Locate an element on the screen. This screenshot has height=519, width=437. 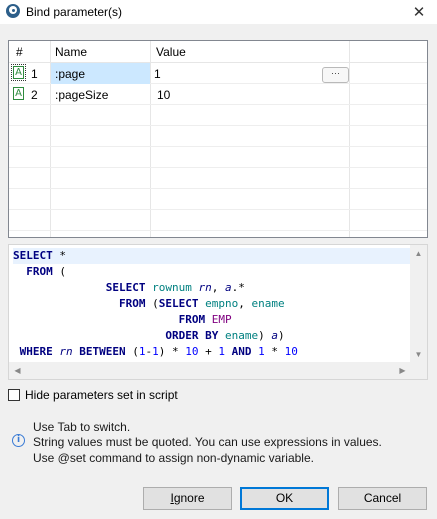
app-logo-icon is located at coordinates (13, 11).